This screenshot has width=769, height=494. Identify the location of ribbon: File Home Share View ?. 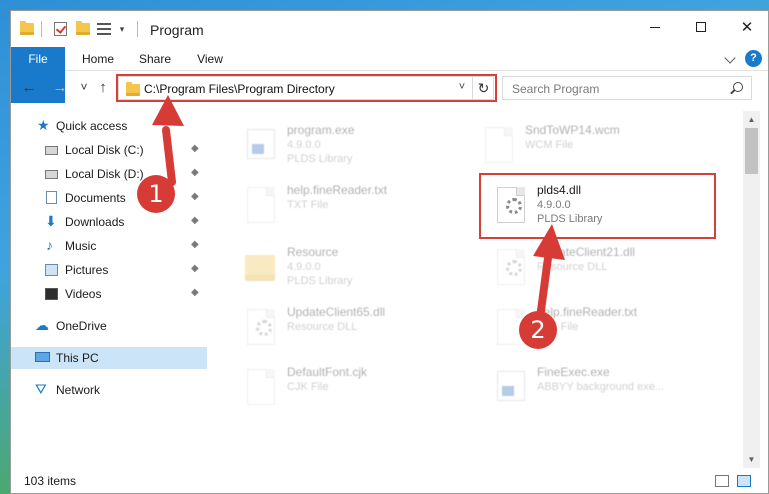
(389, 75).